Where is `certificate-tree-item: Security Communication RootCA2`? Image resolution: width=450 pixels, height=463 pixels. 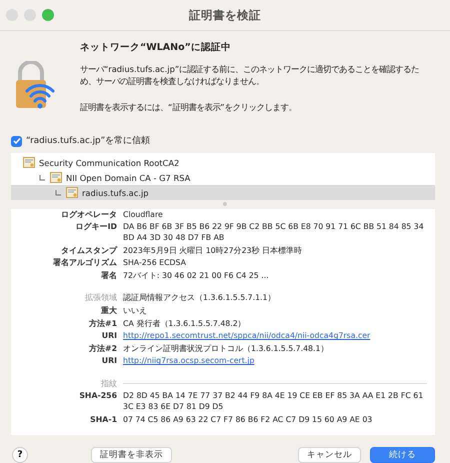
certificate-tree-item: Security Communication RootCA2 is located at coordinates (223, 162).